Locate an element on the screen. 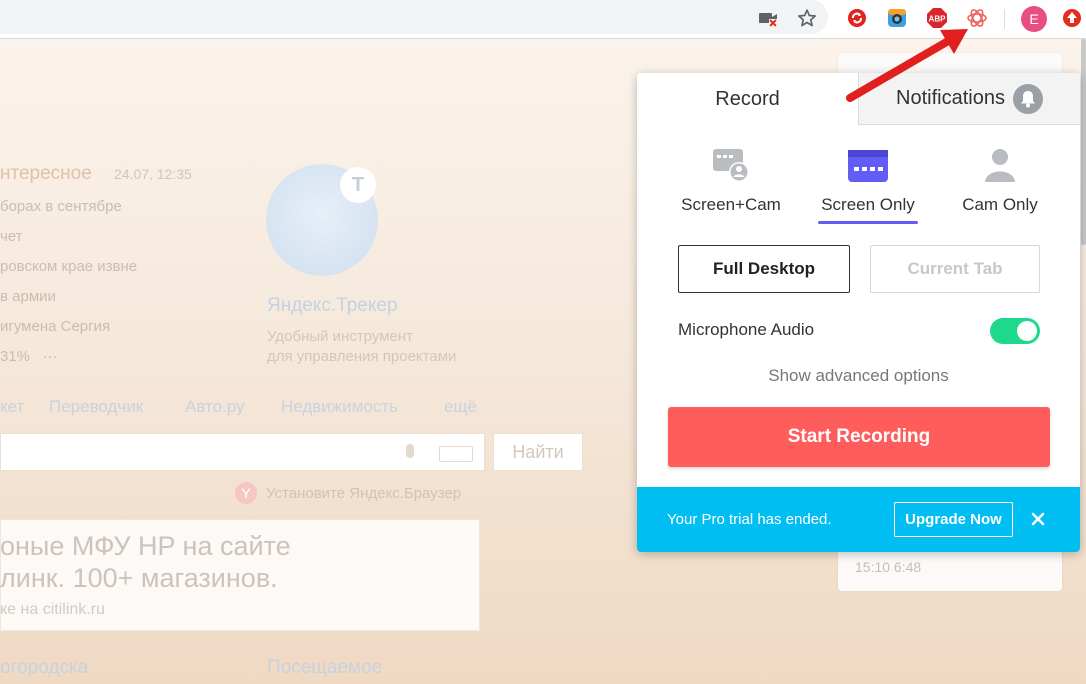  news-footer: 31% ··· is located at coordinates (29, 356).